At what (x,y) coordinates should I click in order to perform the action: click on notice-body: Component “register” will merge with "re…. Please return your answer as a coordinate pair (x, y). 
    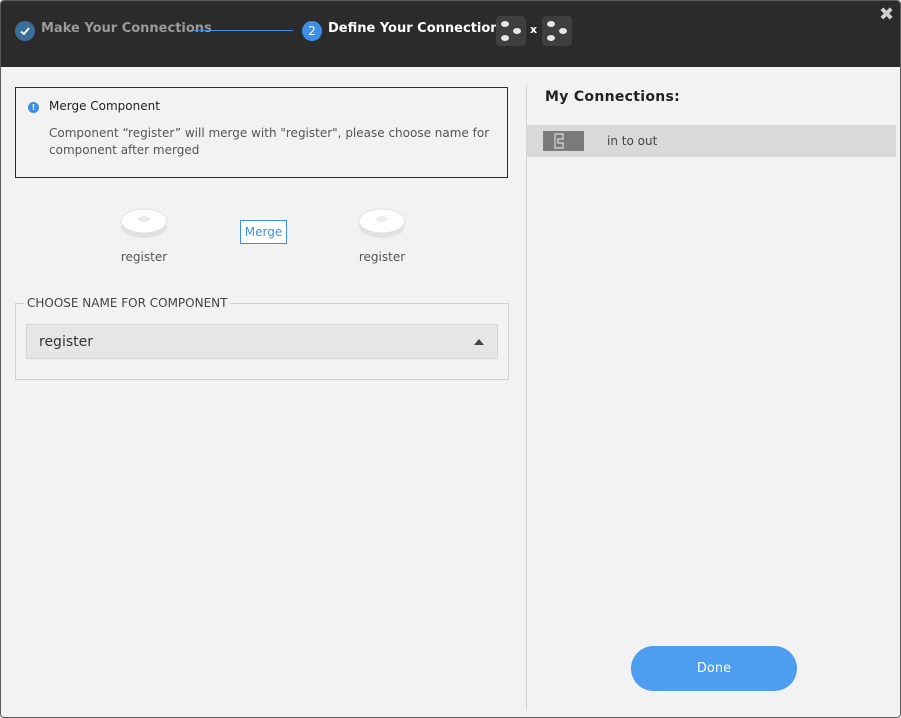
    Looking at the image, I should click on (269, 141).